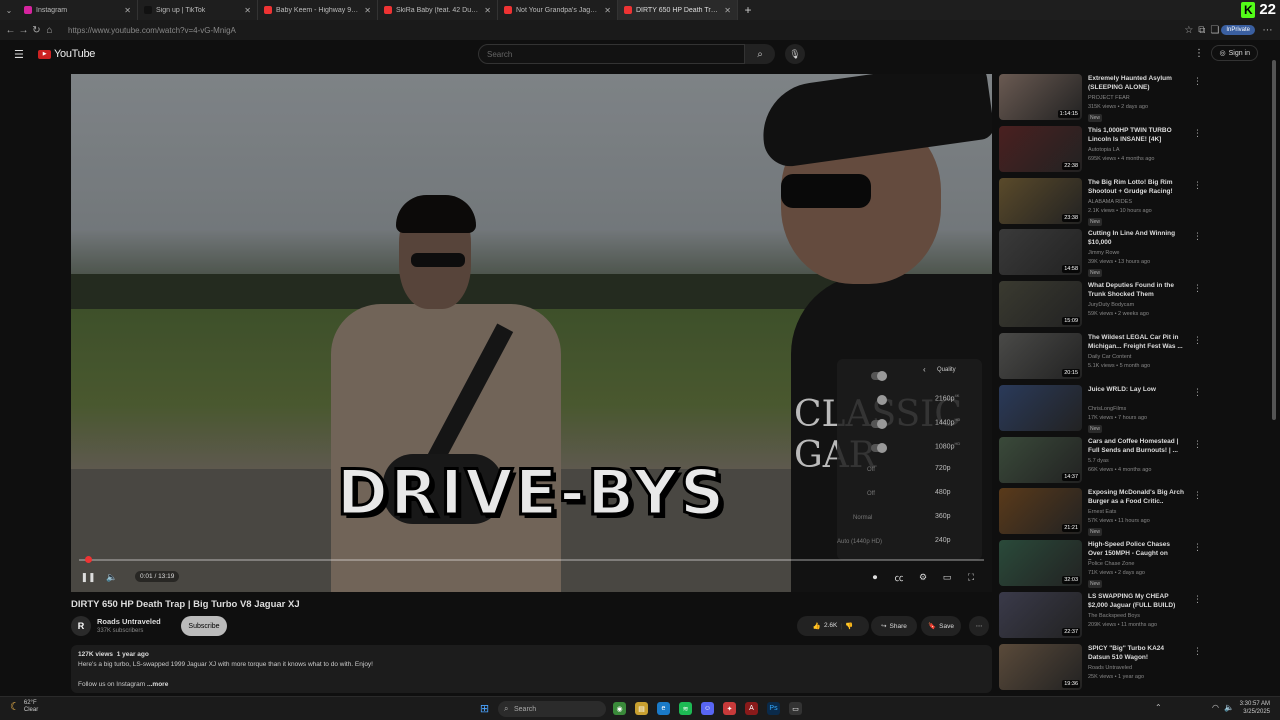  Describe the element at coordinates (1040, 356) in the screenshot. I see `video-thumbnail: 20:15` at that location.